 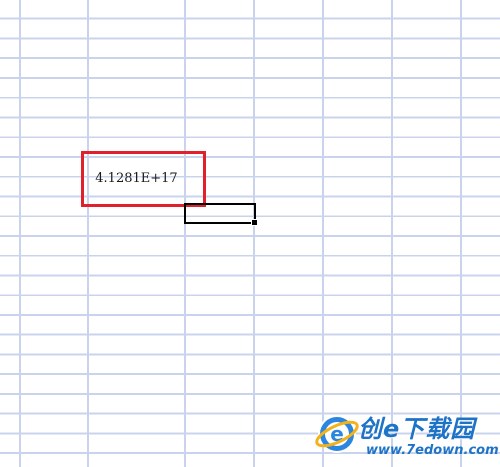 I want to click on active-cell-selection, so click(x=221, y=214).